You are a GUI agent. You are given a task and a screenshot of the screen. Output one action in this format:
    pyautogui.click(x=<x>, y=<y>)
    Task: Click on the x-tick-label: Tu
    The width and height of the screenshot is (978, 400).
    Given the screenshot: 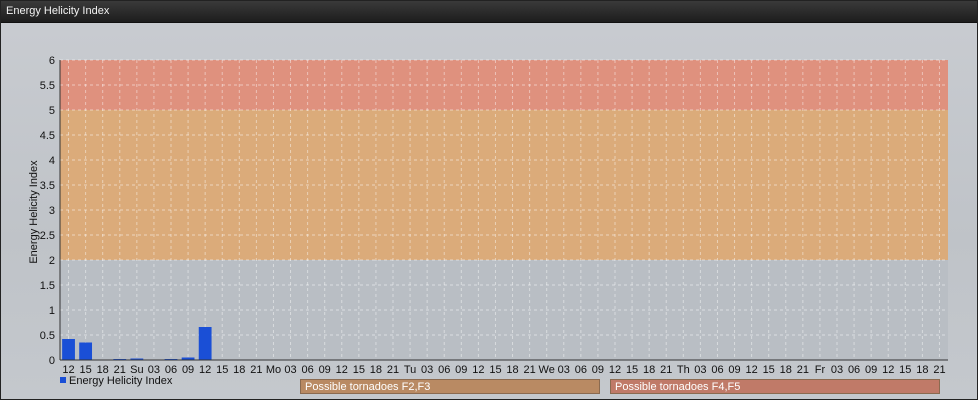 What is the action you would take?
    pyautogui.click(x=410, y=370)
    